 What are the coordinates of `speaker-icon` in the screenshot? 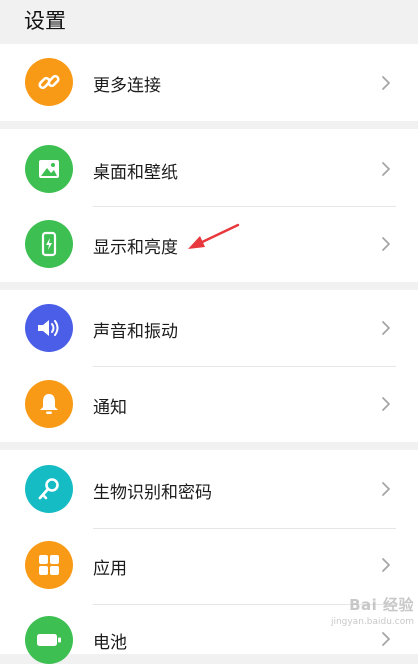 It's located at (49, 328).